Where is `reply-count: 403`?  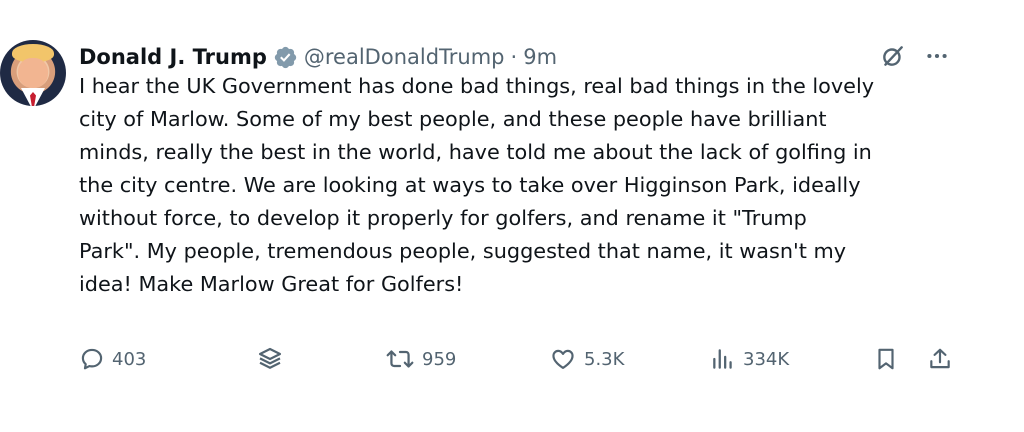 reply-count: 403 is located at coordinates (129, 359).